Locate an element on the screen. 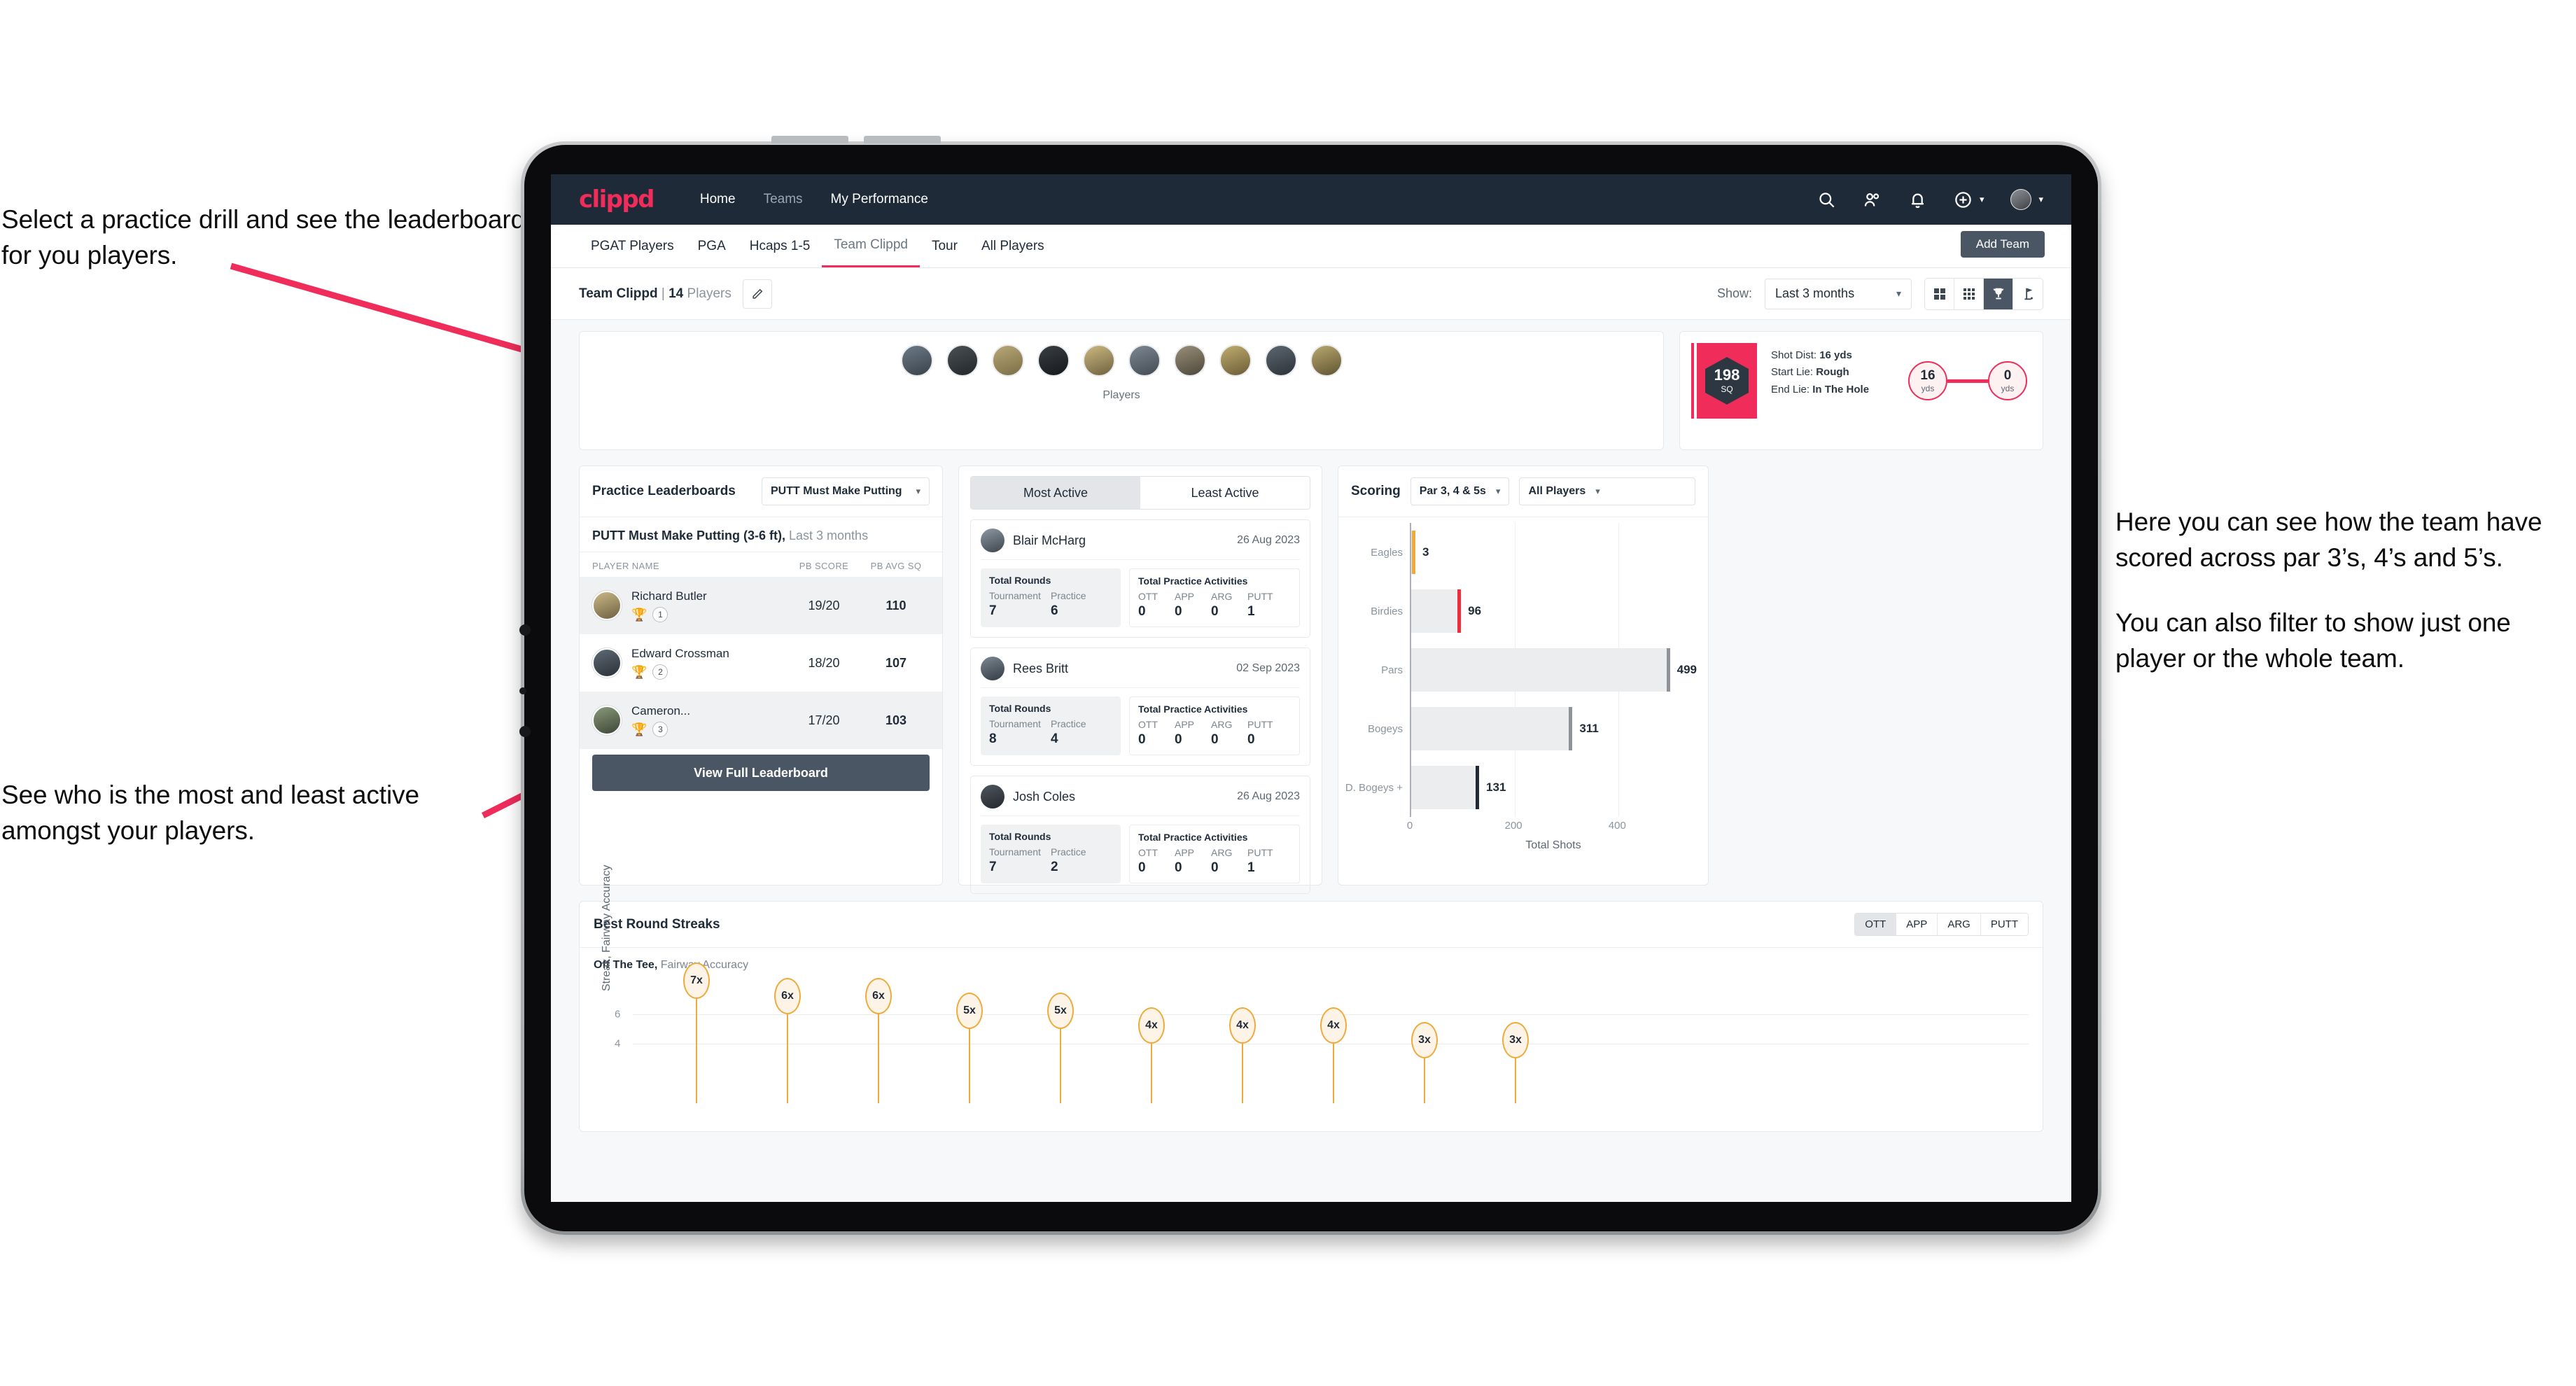 The width and height of the screenshot is (2576, 1386). nav-link-home: Home is located at coordinates (718, 199).